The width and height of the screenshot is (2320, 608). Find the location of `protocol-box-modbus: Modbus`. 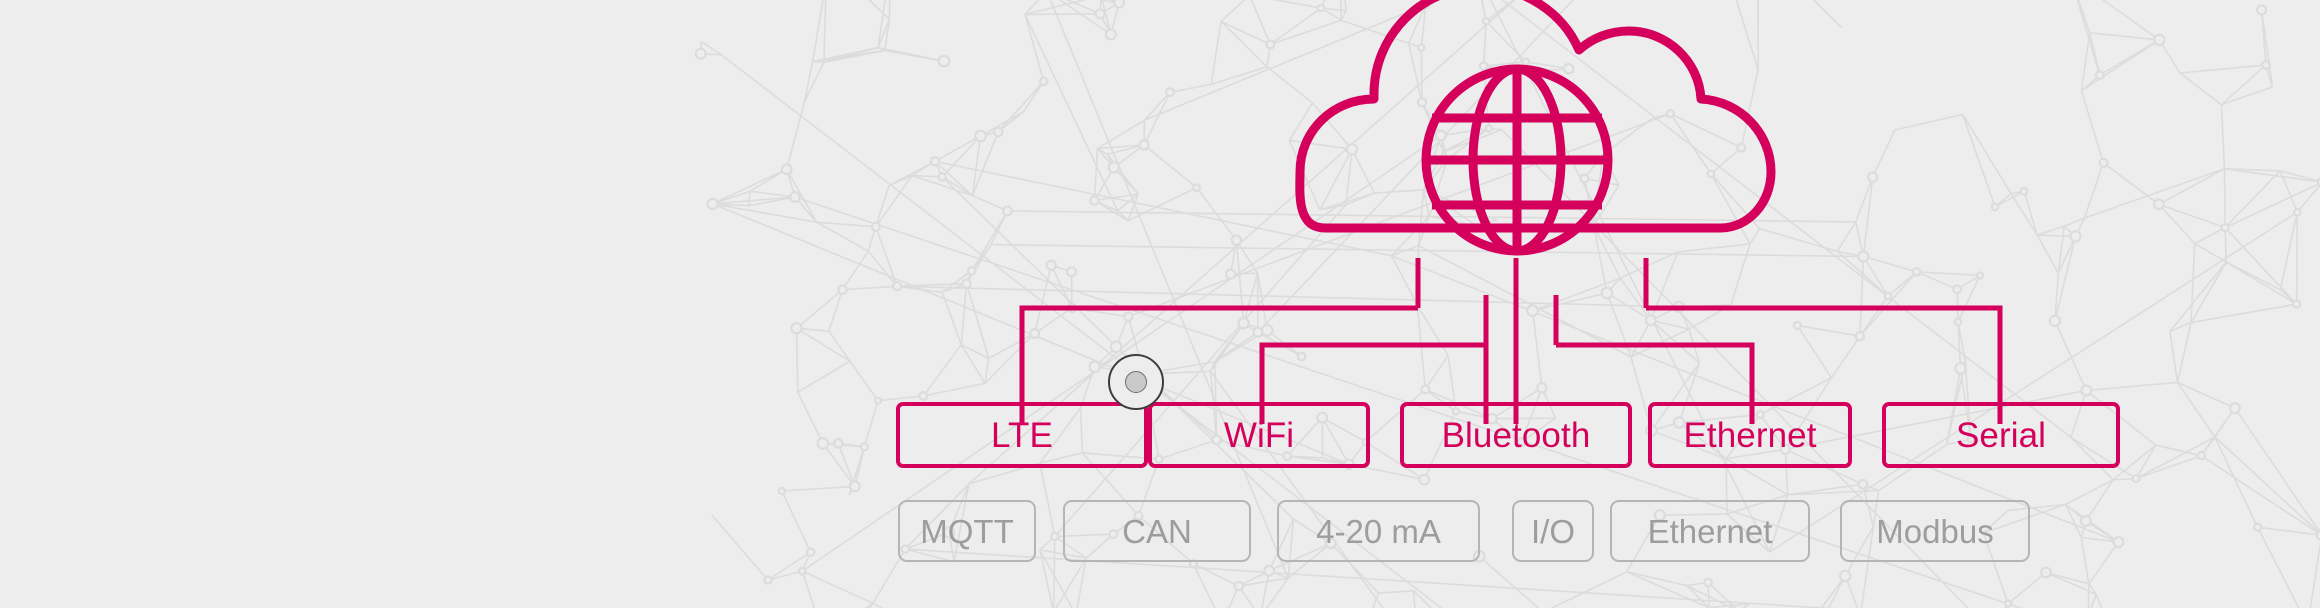

protocol-box-modbus: Modbus is located at coordinates (1935, 531).